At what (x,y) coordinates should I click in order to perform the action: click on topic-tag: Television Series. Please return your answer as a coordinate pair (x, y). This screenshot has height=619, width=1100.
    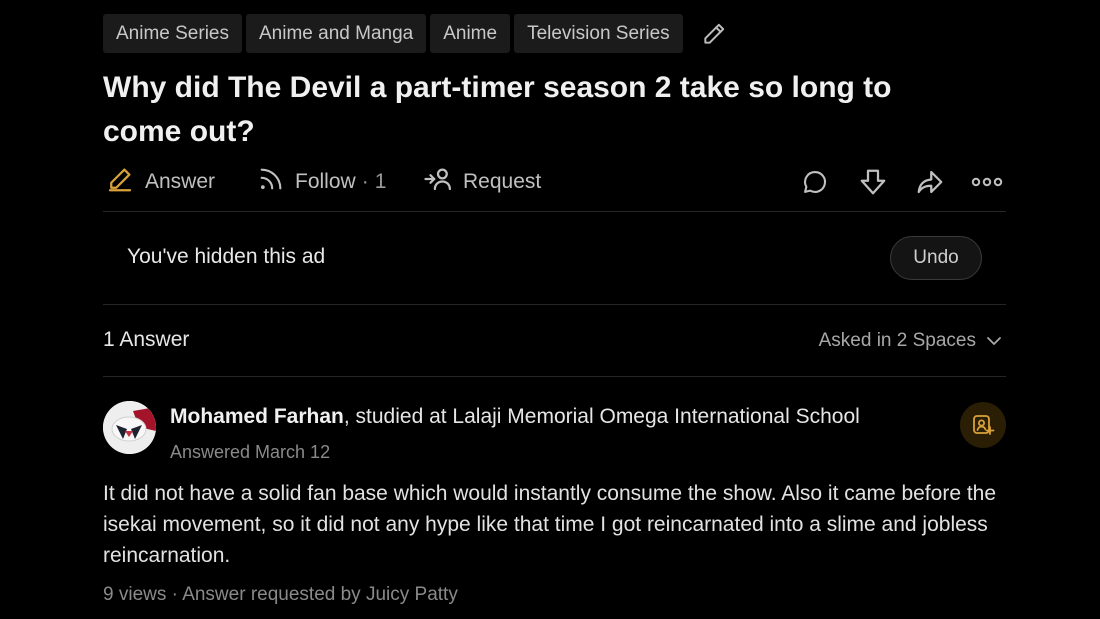
    Looking at the image, I should click on (598, 33).